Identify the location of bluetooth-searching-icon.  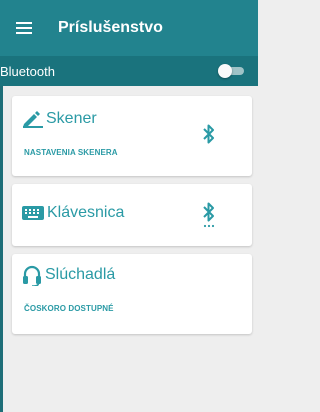
(209, 215).